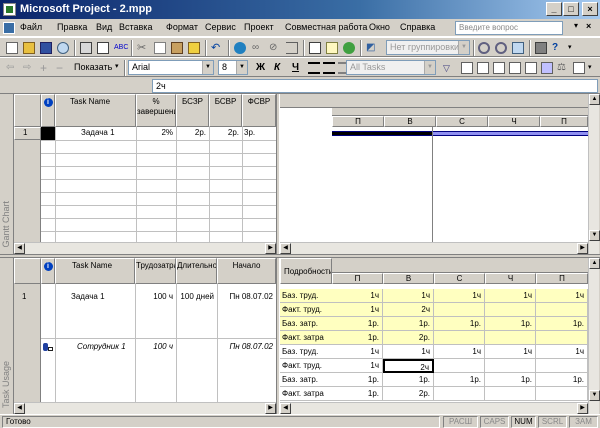 Image resolution: width=600 pixels, height=428 pixels. What do you see at coordinates (194, 48) in the screenshot?
I see `format-painter-icon` at bounding box center [194, 48].